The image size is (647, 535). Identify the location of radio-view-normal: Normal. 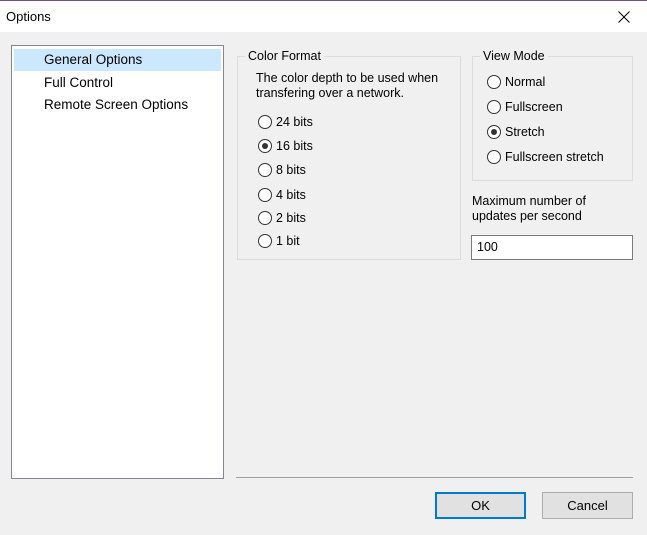
(516, 82).